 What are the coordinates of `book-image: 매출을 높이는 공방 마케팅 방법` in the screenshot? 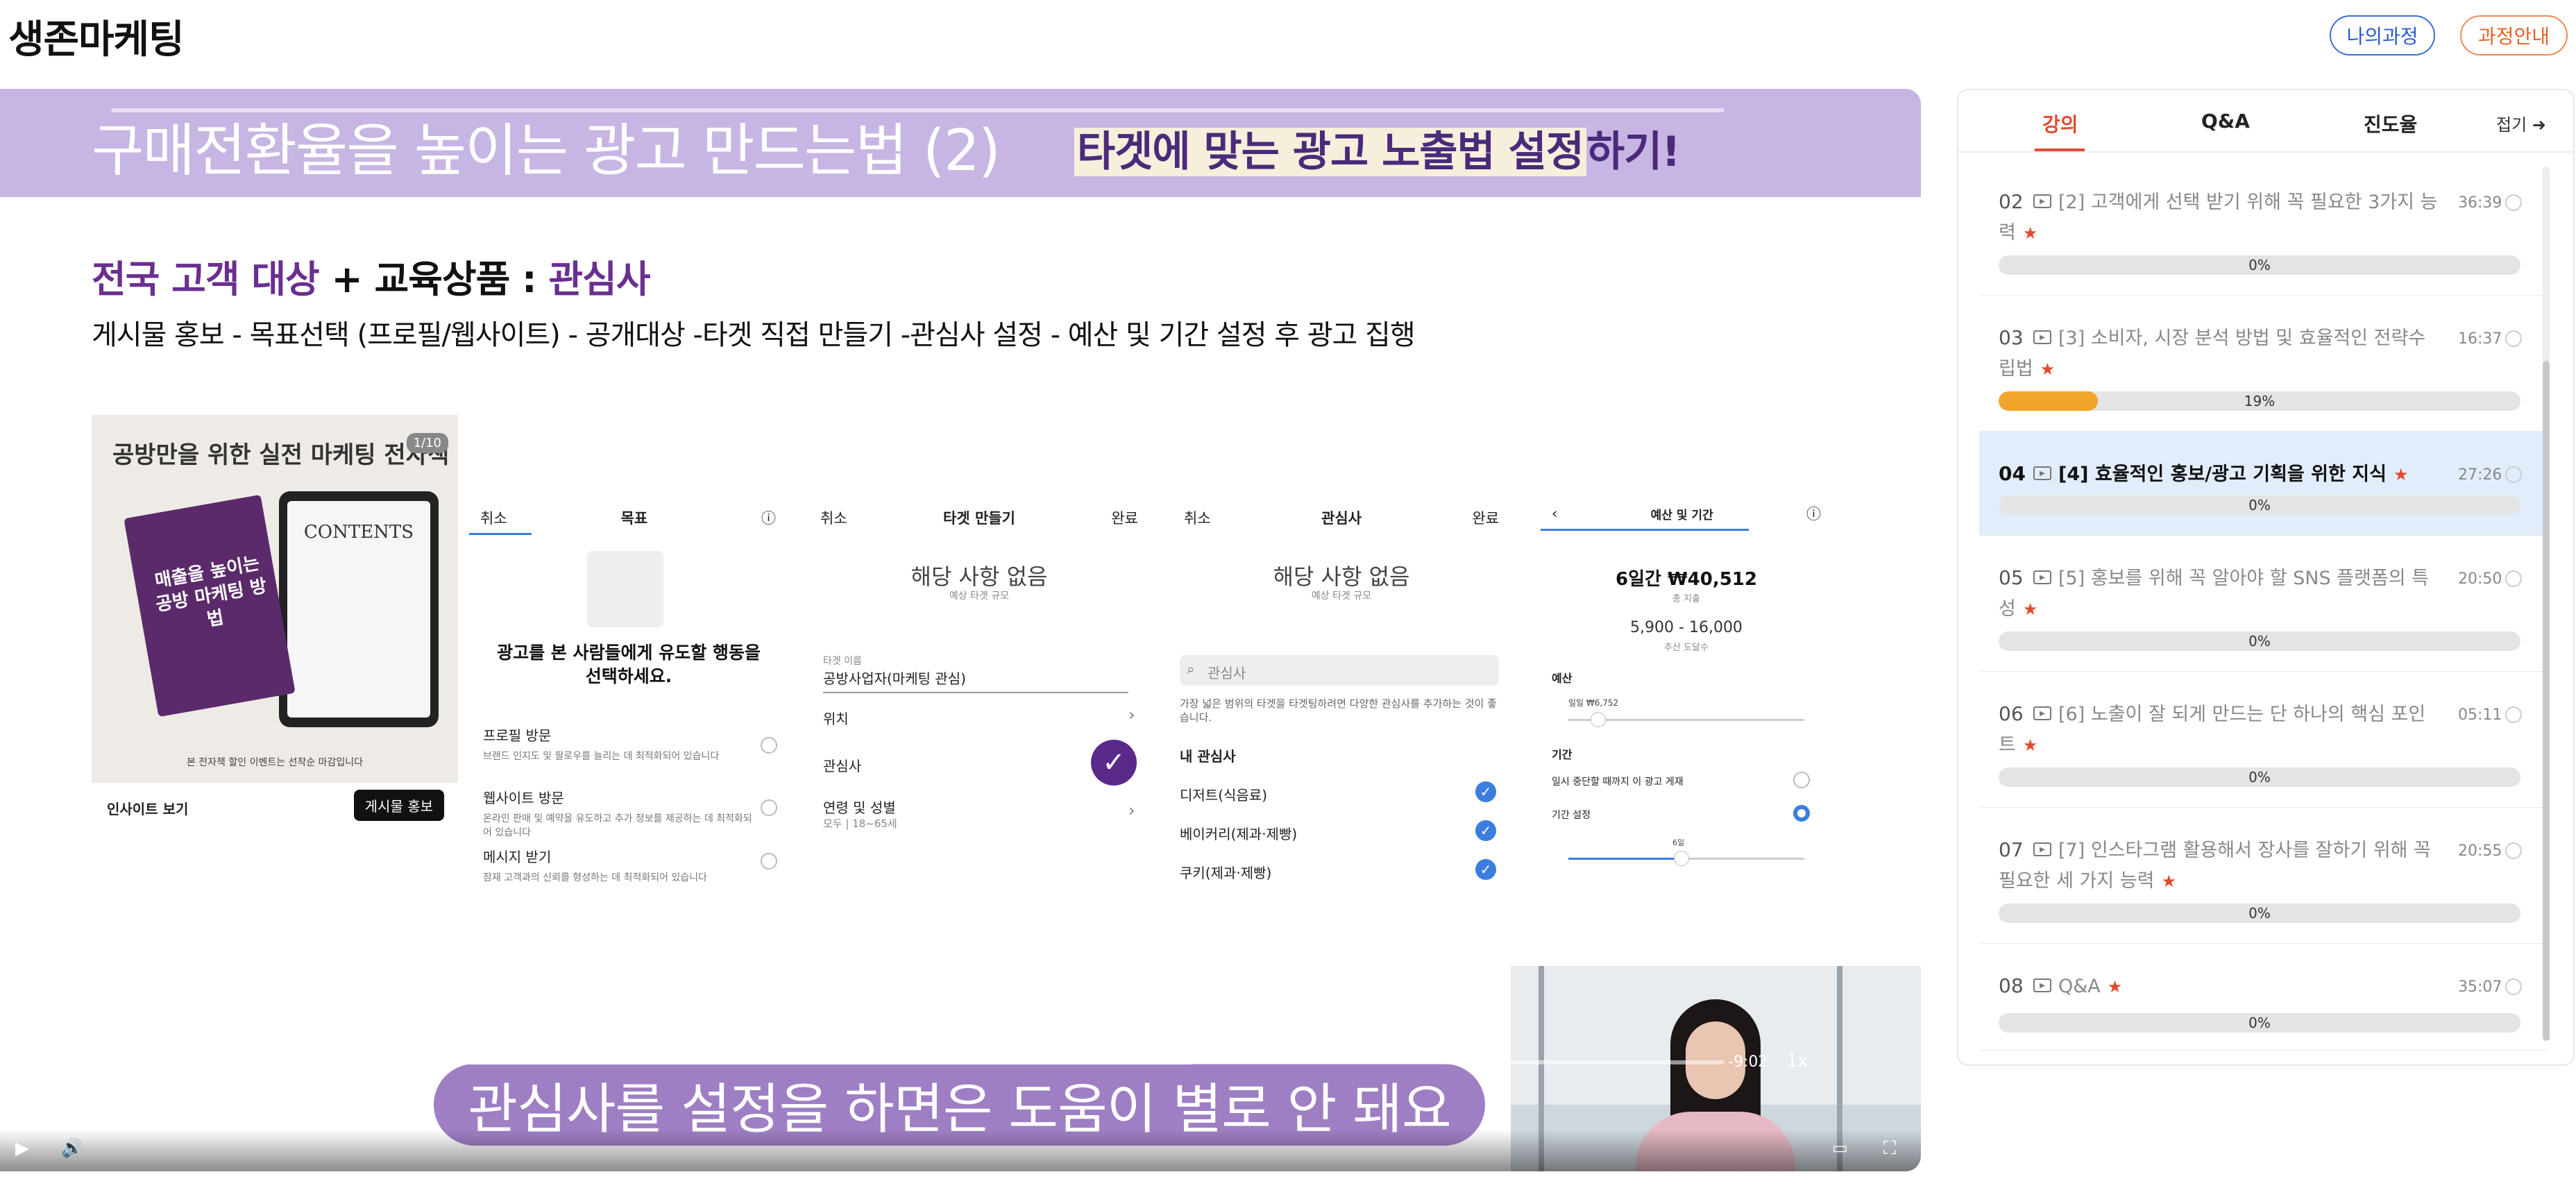 It's located at (210, 606).